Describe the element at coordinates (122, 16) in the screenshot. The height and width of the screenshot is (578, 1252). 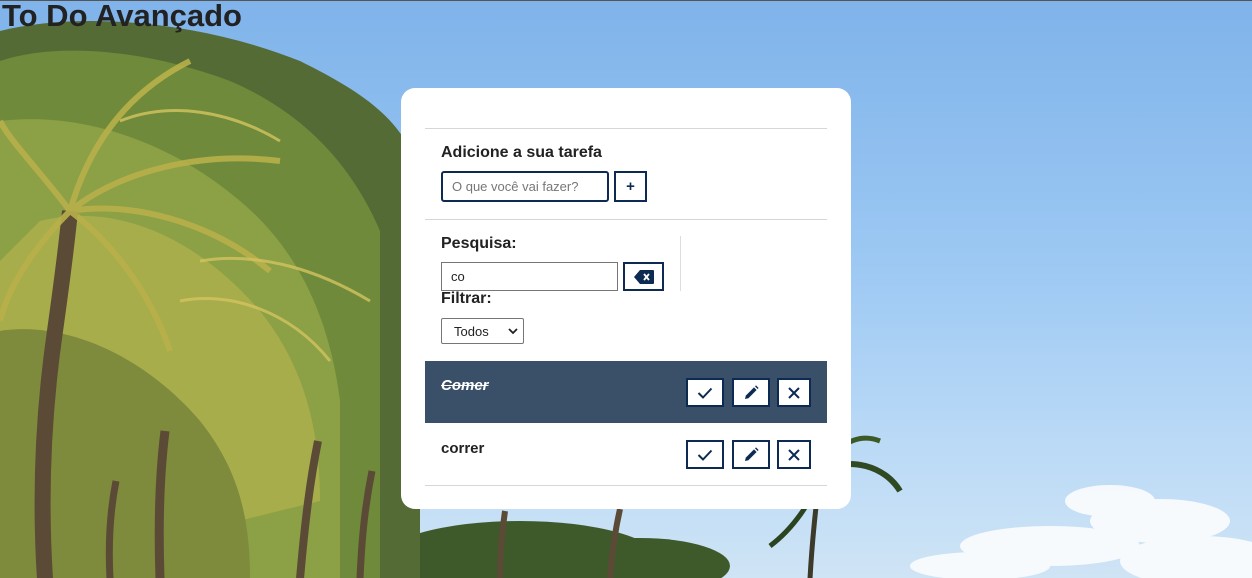
I see `app-title: To Do Avançado` at that location.